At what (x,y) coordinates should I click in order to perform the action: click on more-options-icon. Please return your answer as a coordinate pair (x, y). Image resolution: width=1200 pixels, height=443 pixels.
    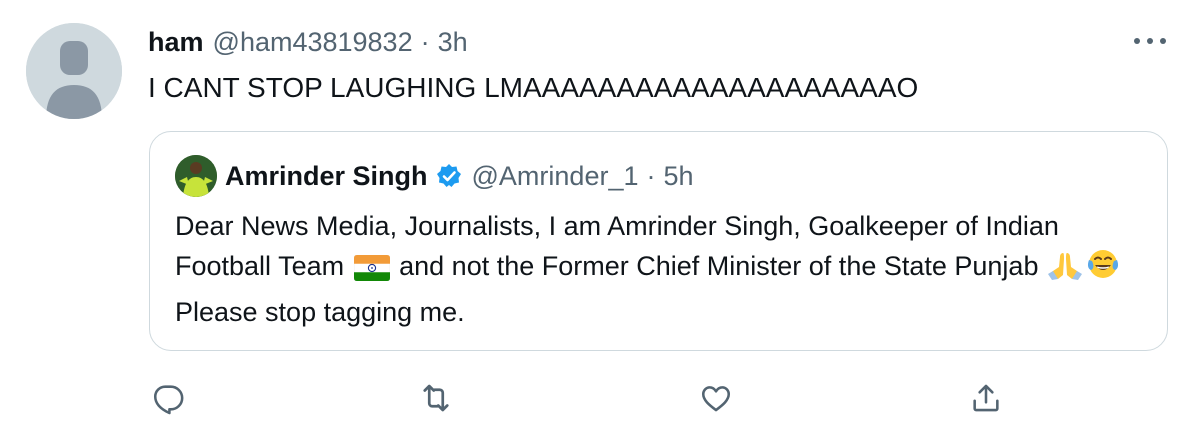
    Looking at the image, I should click on (1150, 41).